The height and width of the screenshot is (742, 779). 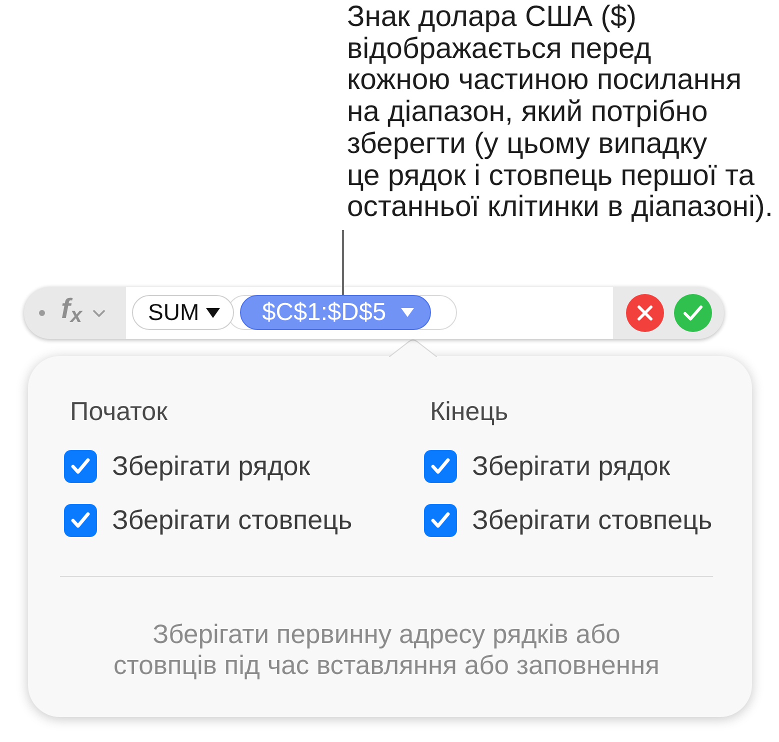 I want to click on accept-button, so click(x=693, y=313).